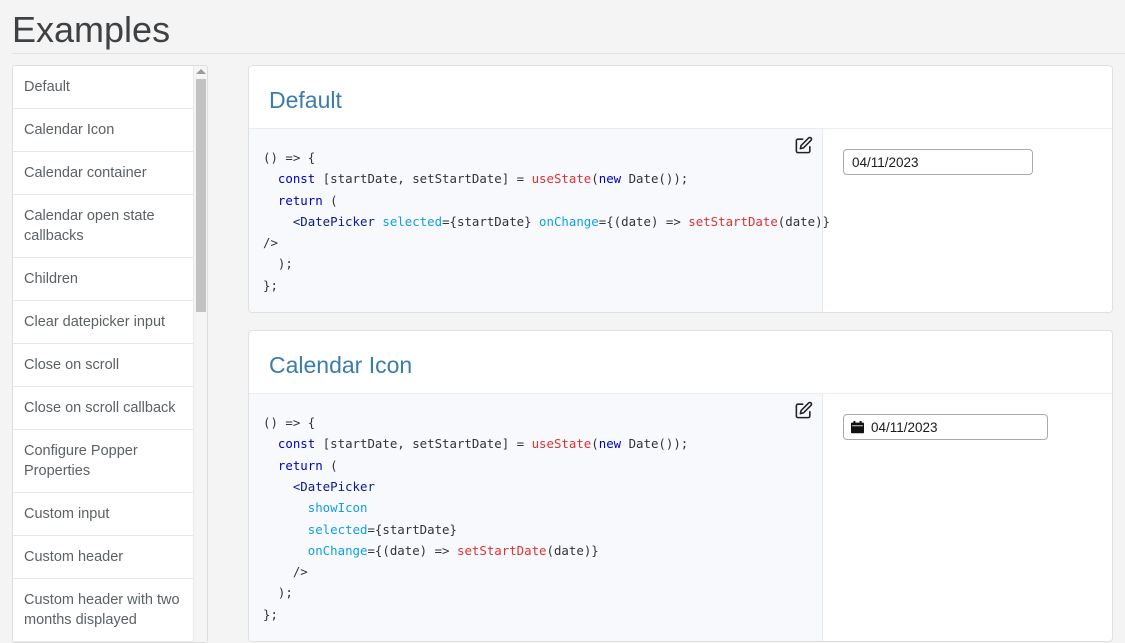 This screenshot has width=1125, height=643. I want to click on sidebar-item-default: Default, so click(103, 87).